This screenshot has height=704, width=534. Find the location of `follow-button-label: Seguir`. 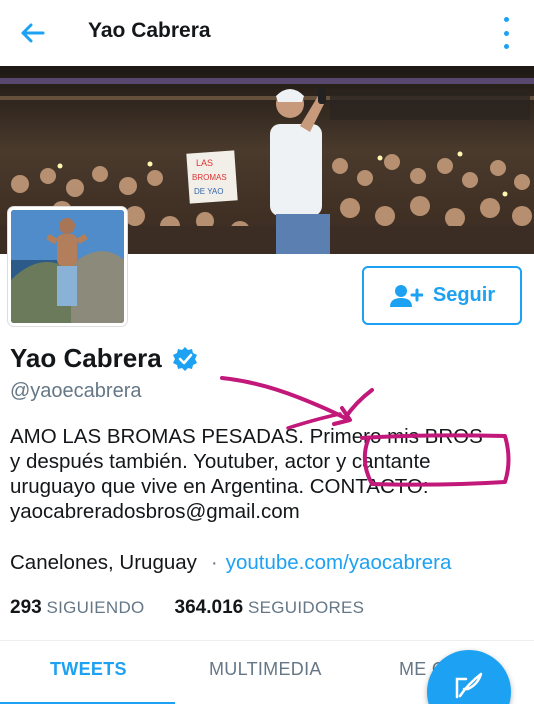

follow-button-label: Seguir is located at coordinates (464, 295).